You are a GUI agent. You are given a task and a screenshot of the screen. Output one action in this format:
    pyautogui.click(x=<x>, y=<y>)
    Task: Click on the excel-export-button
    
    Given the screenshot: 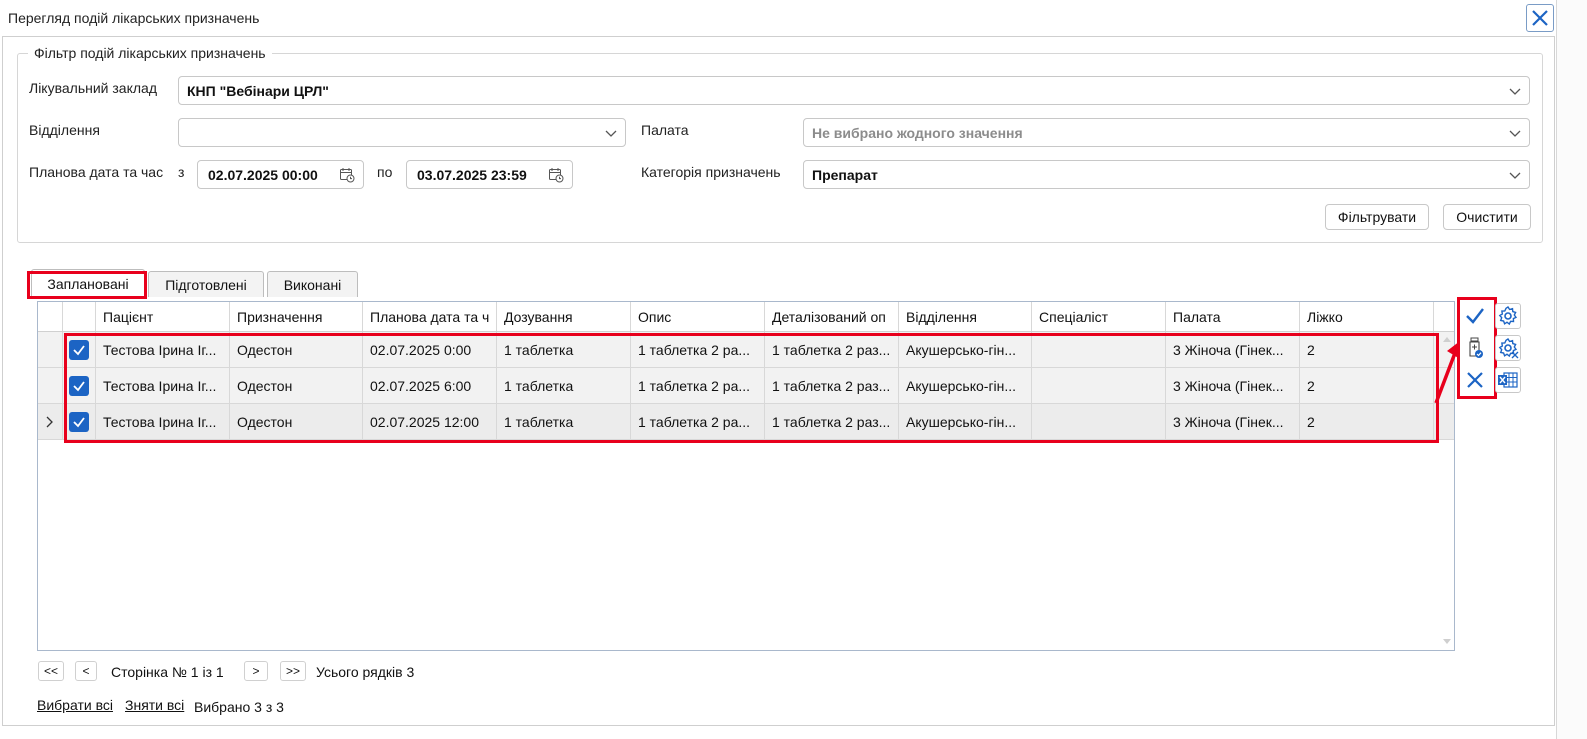 What is the action you would take?
    pyautogui.click(x=1508, y=380)
    